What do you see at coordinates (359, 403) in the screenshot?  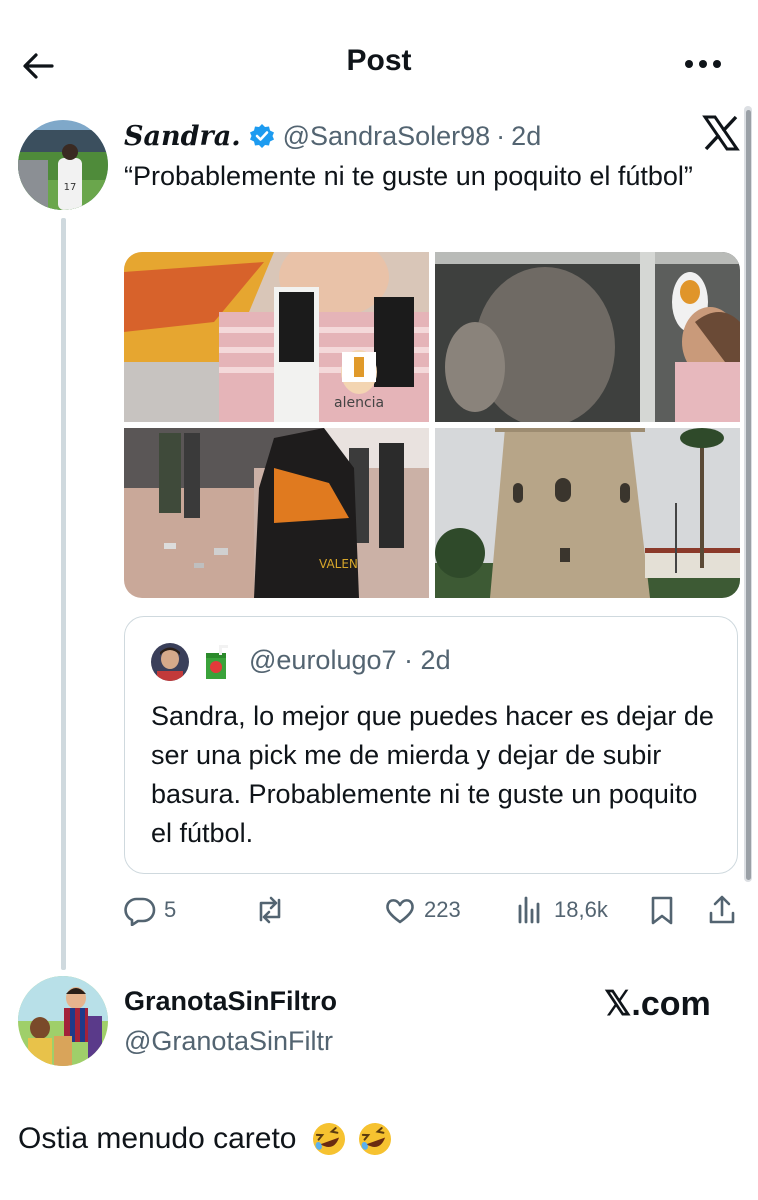 I see `svg-text: alencia` at bounding box center [359, 403].